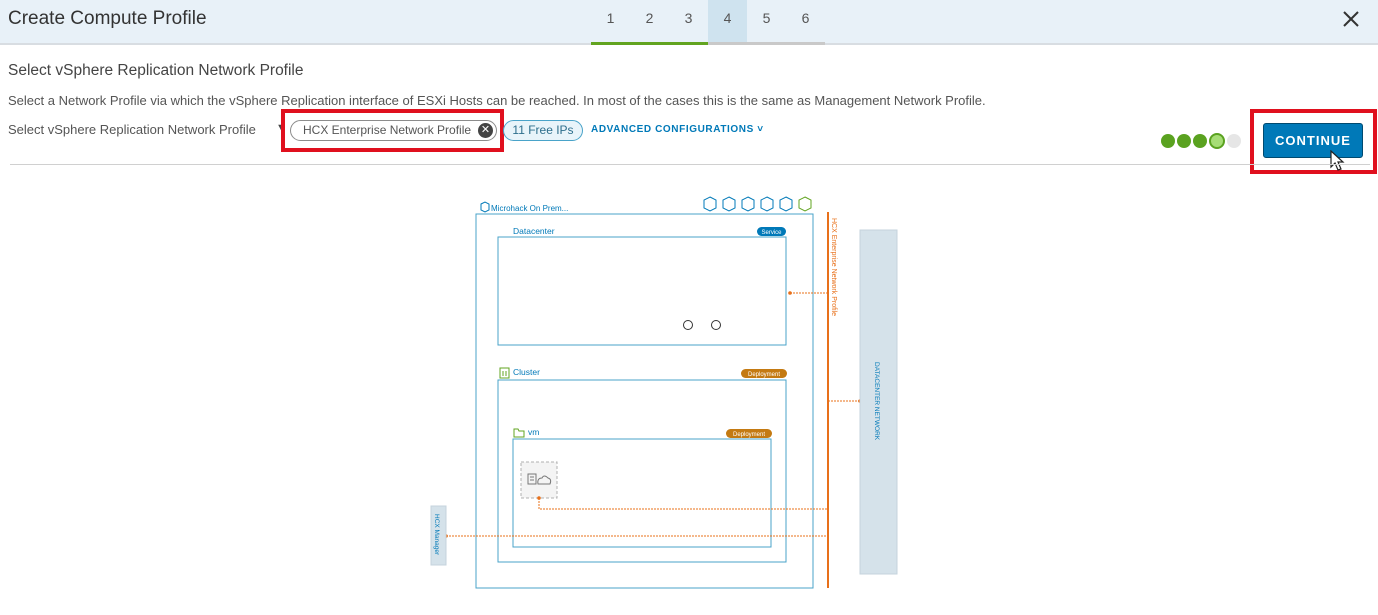  What do you see at coordinates (485, 207) in the screenshot?
I see `site-icon` at bounding box center [485, 207].